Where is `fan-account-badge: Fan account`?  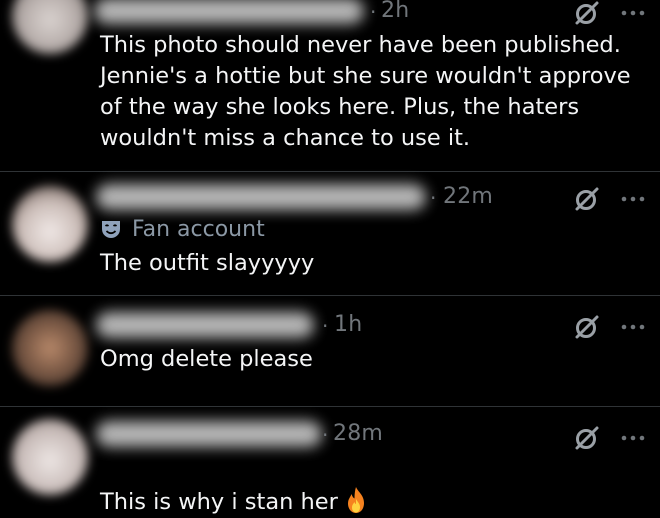
fan-account-badge: Fan account is located at coordinates (182, 229).